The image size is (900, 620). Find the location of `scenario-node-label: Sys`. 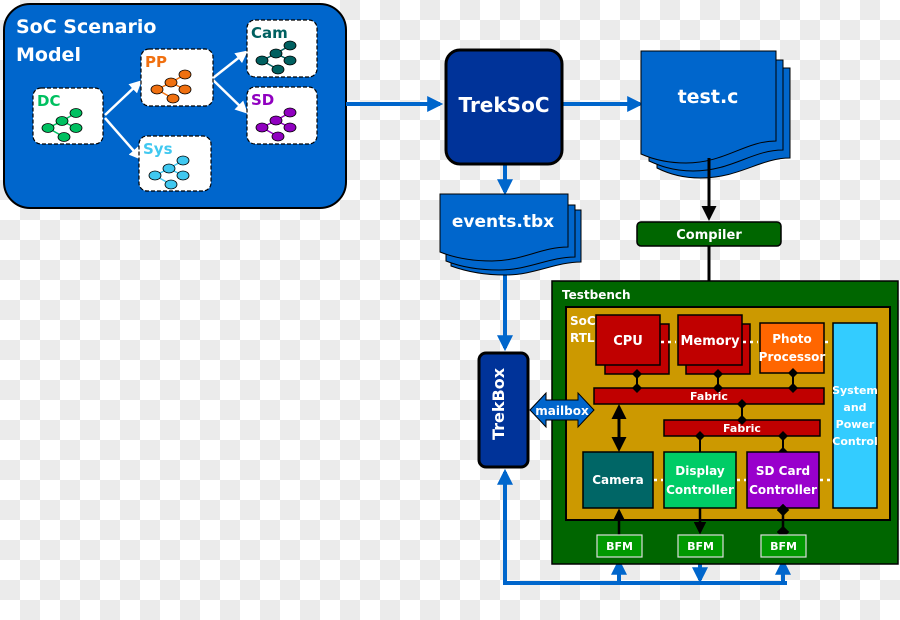

scenario-node-label: Sys is located at coordinates (158, 149).